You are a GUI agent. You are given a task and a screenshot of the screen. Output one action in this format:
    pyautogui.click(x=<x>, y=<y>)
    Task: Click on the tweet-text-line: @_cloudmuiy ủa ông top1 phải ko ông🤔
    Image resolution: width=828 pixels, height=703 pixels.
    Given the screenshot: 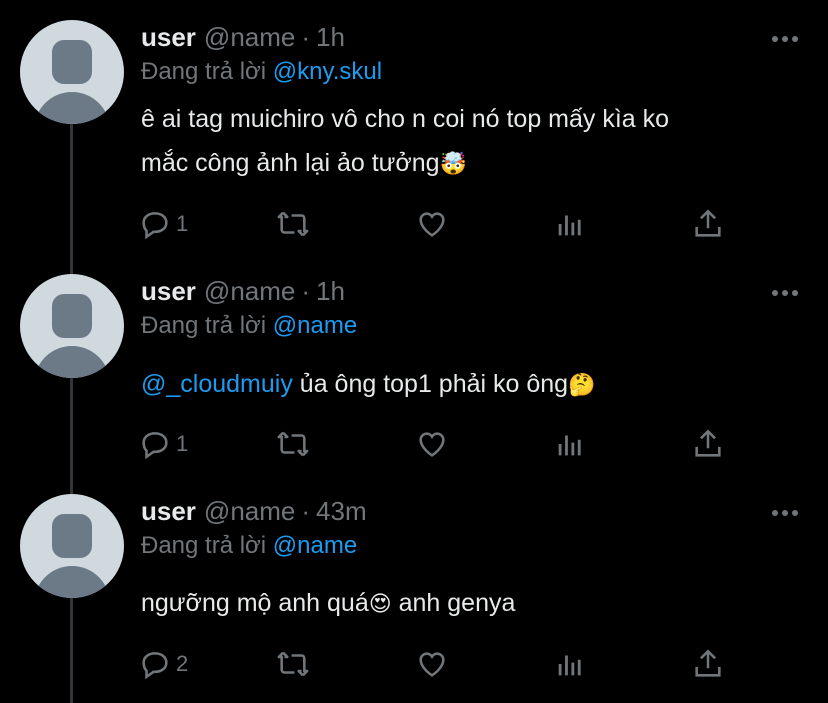 What is the action you would take?
    pyautogui.click(x=471, y=385)
    